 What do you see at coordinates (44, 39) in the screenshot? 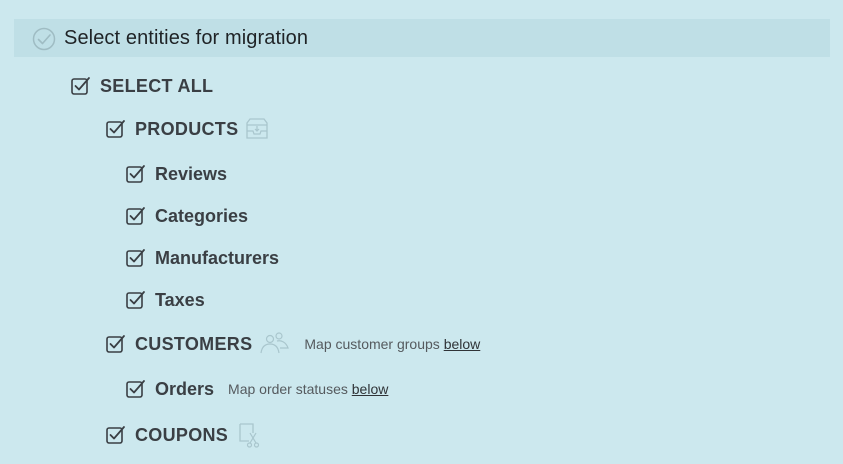
I see `check-circle-icon` at bounding box center [44, 39].